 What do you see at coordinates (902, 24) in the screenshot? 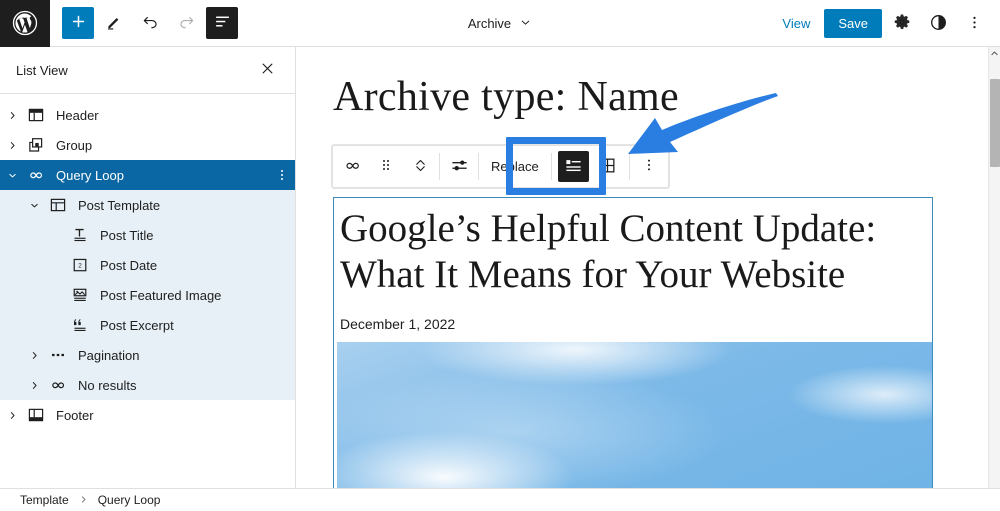
I see `settings-button` at bounding box center [902, 24].